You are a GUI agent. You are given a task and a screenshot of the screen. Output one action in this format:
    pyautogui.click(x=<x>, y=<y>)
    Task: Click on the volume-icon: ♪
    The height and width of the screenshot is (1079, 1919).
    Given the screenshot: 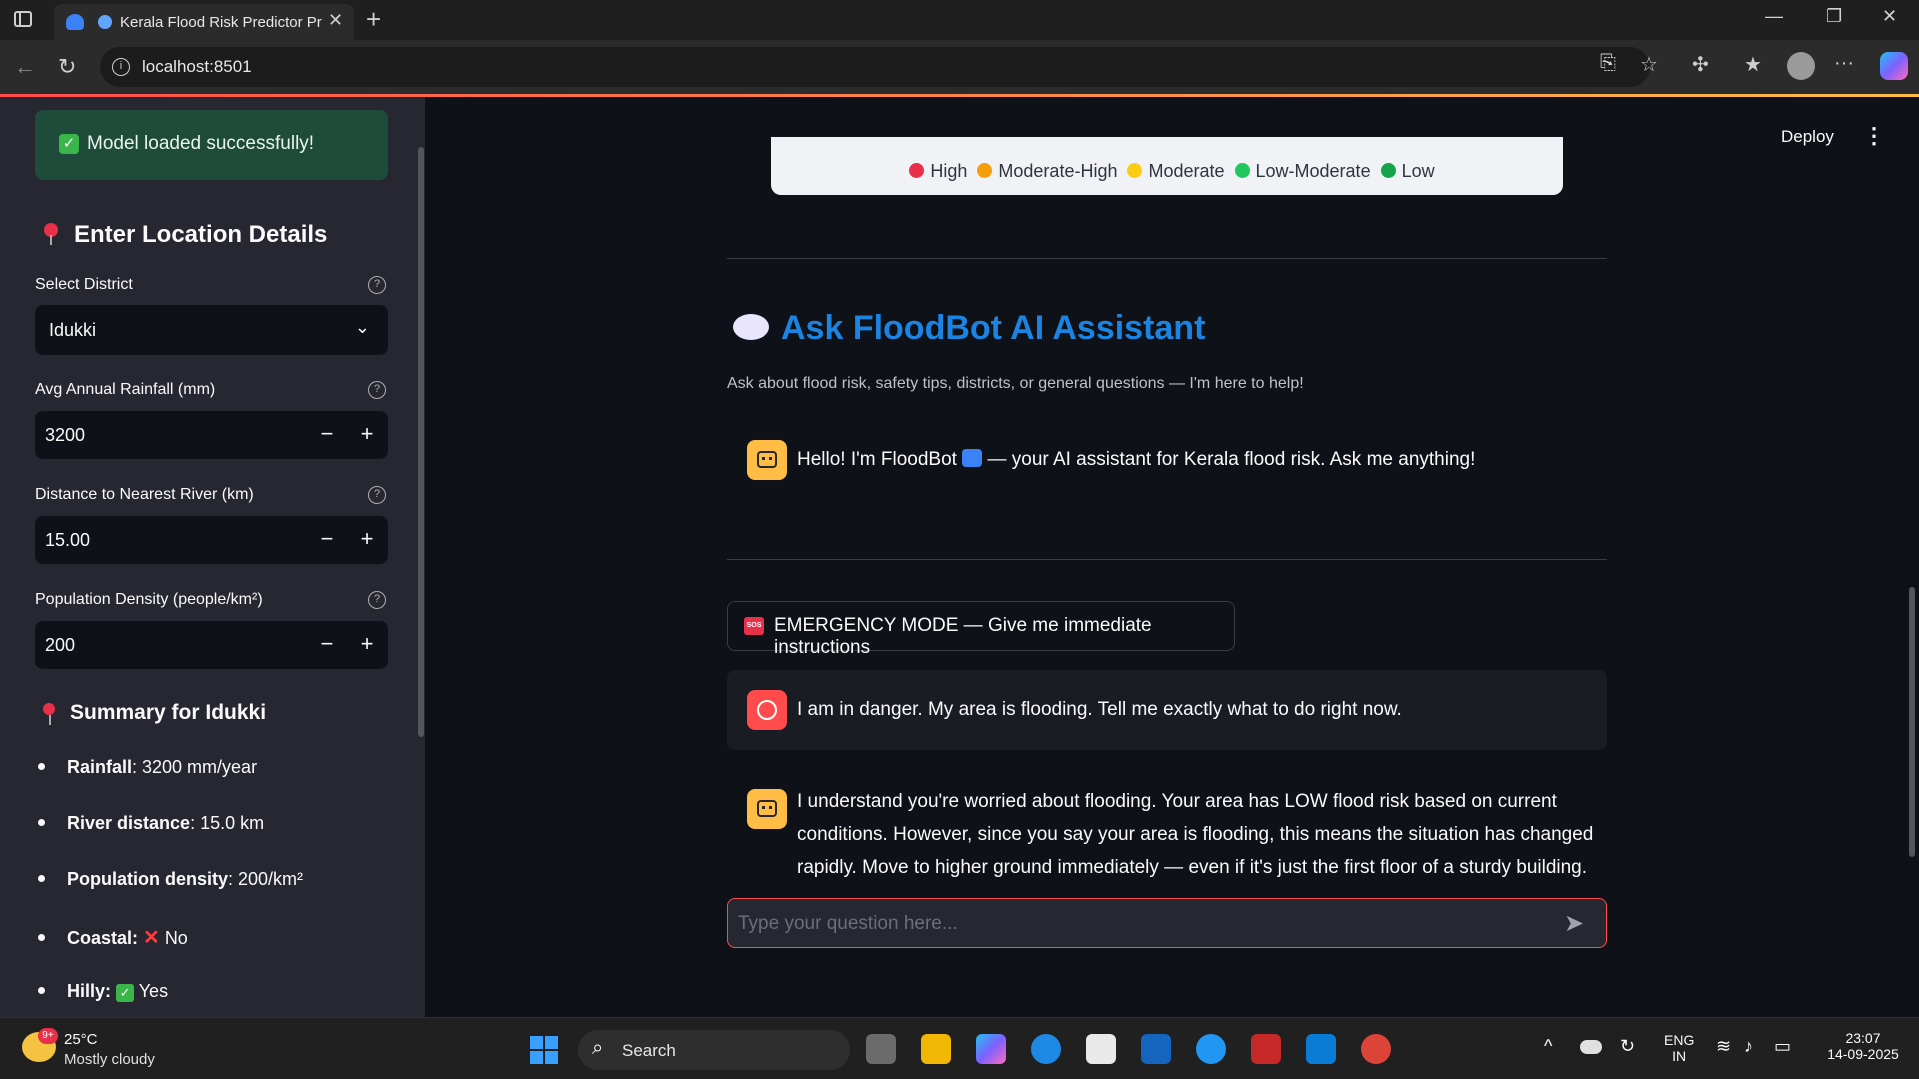 What is the action you would take?
    pyautogui.click(x=1748, y=1046)
    